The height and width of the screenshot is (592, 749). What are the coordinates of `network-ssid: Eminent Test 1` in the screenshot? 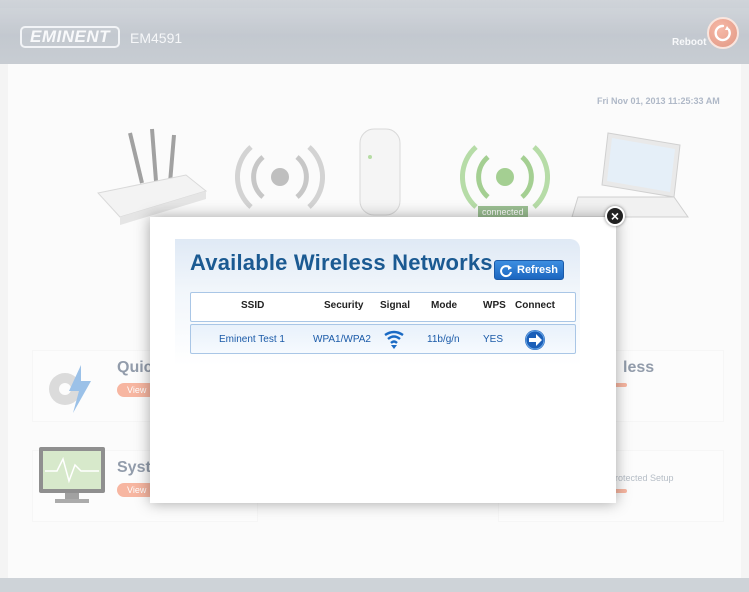 It's located at (252, 339).